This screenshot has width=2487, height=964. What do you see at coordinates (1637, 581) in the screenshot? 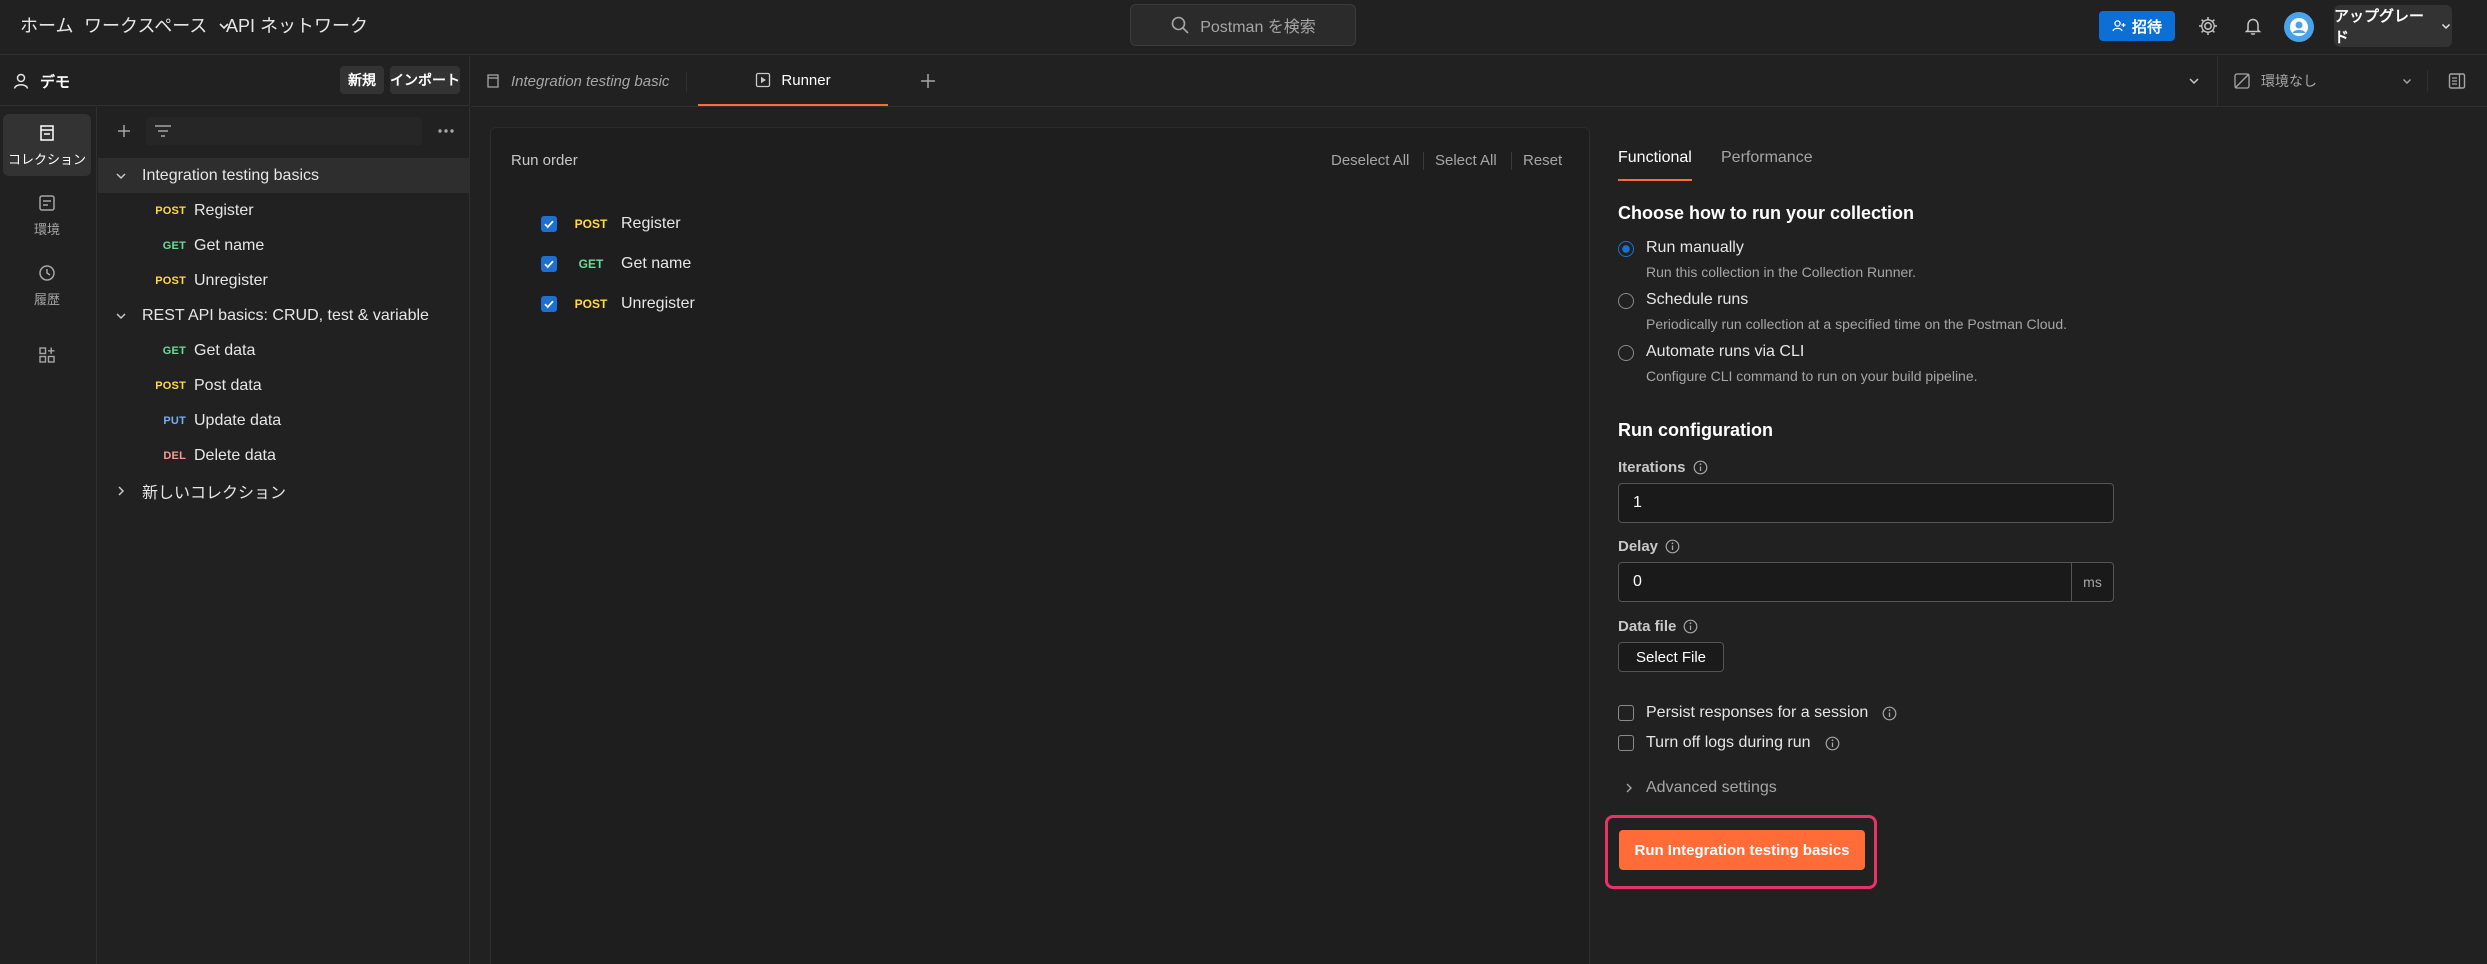
I see `delay-value: 0` at bounding box center [1637, 581].